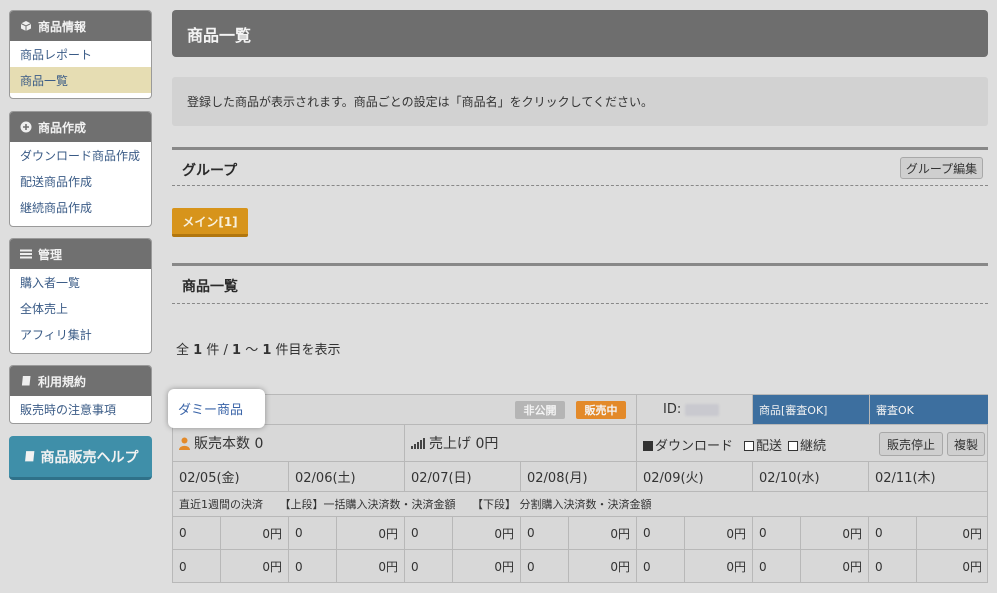  What do you see at coordinates (62, 127) in the screenshot?
I see `sidebar-header-label: 商品作成` at bounding box center [62, 127].